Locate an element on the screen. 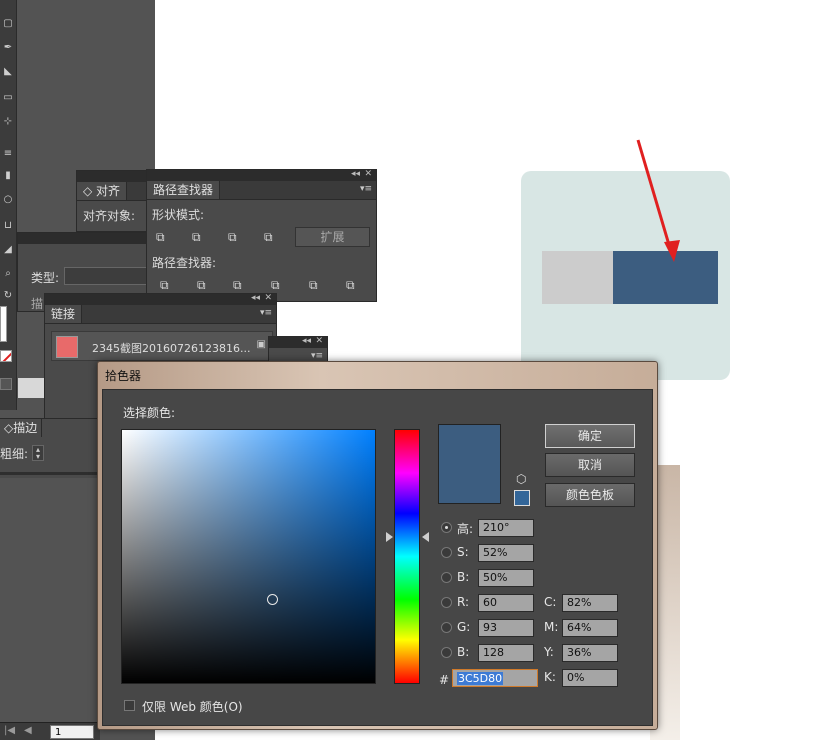 The height and width of the screenshot is (740, 819). brightness-field-row: B: 50% is located at coordinates (491, 578).